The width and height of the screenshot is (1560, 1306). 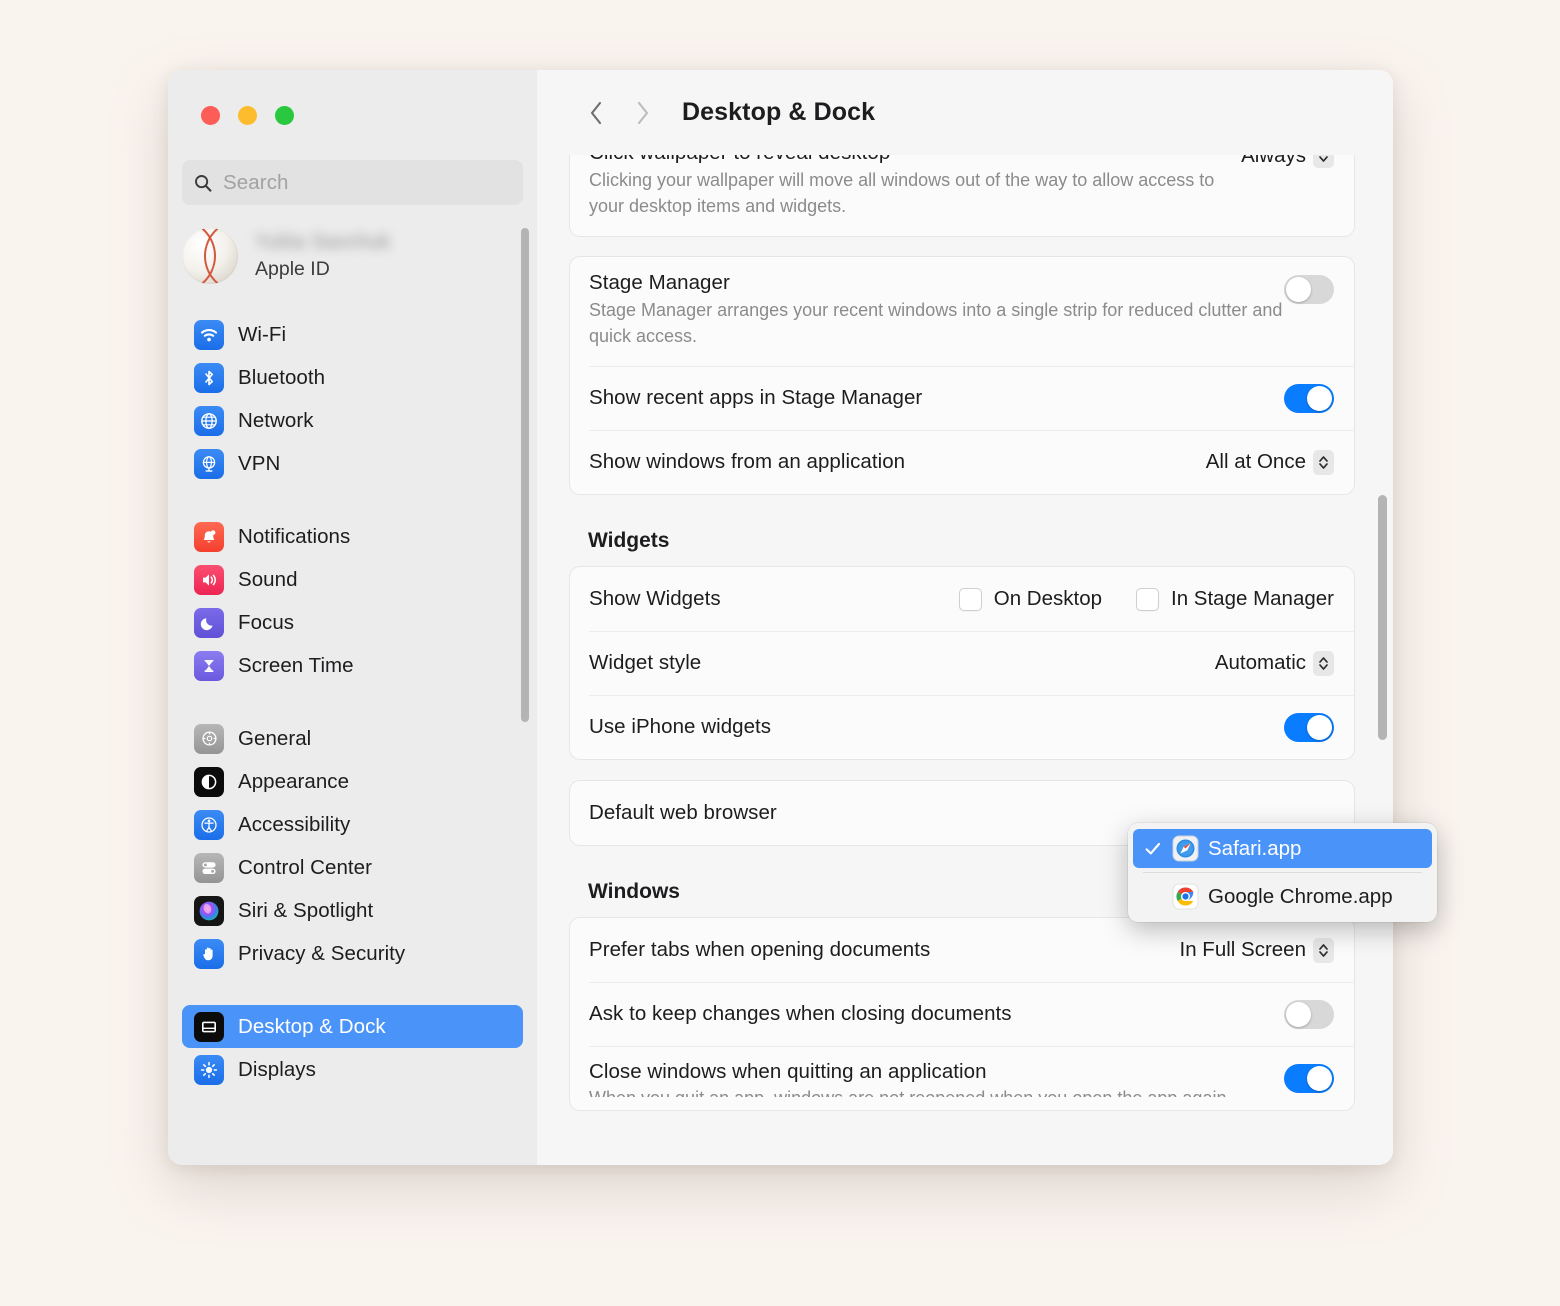 I want to click on stage-manager-toggle, so click(x=1309, y=290).